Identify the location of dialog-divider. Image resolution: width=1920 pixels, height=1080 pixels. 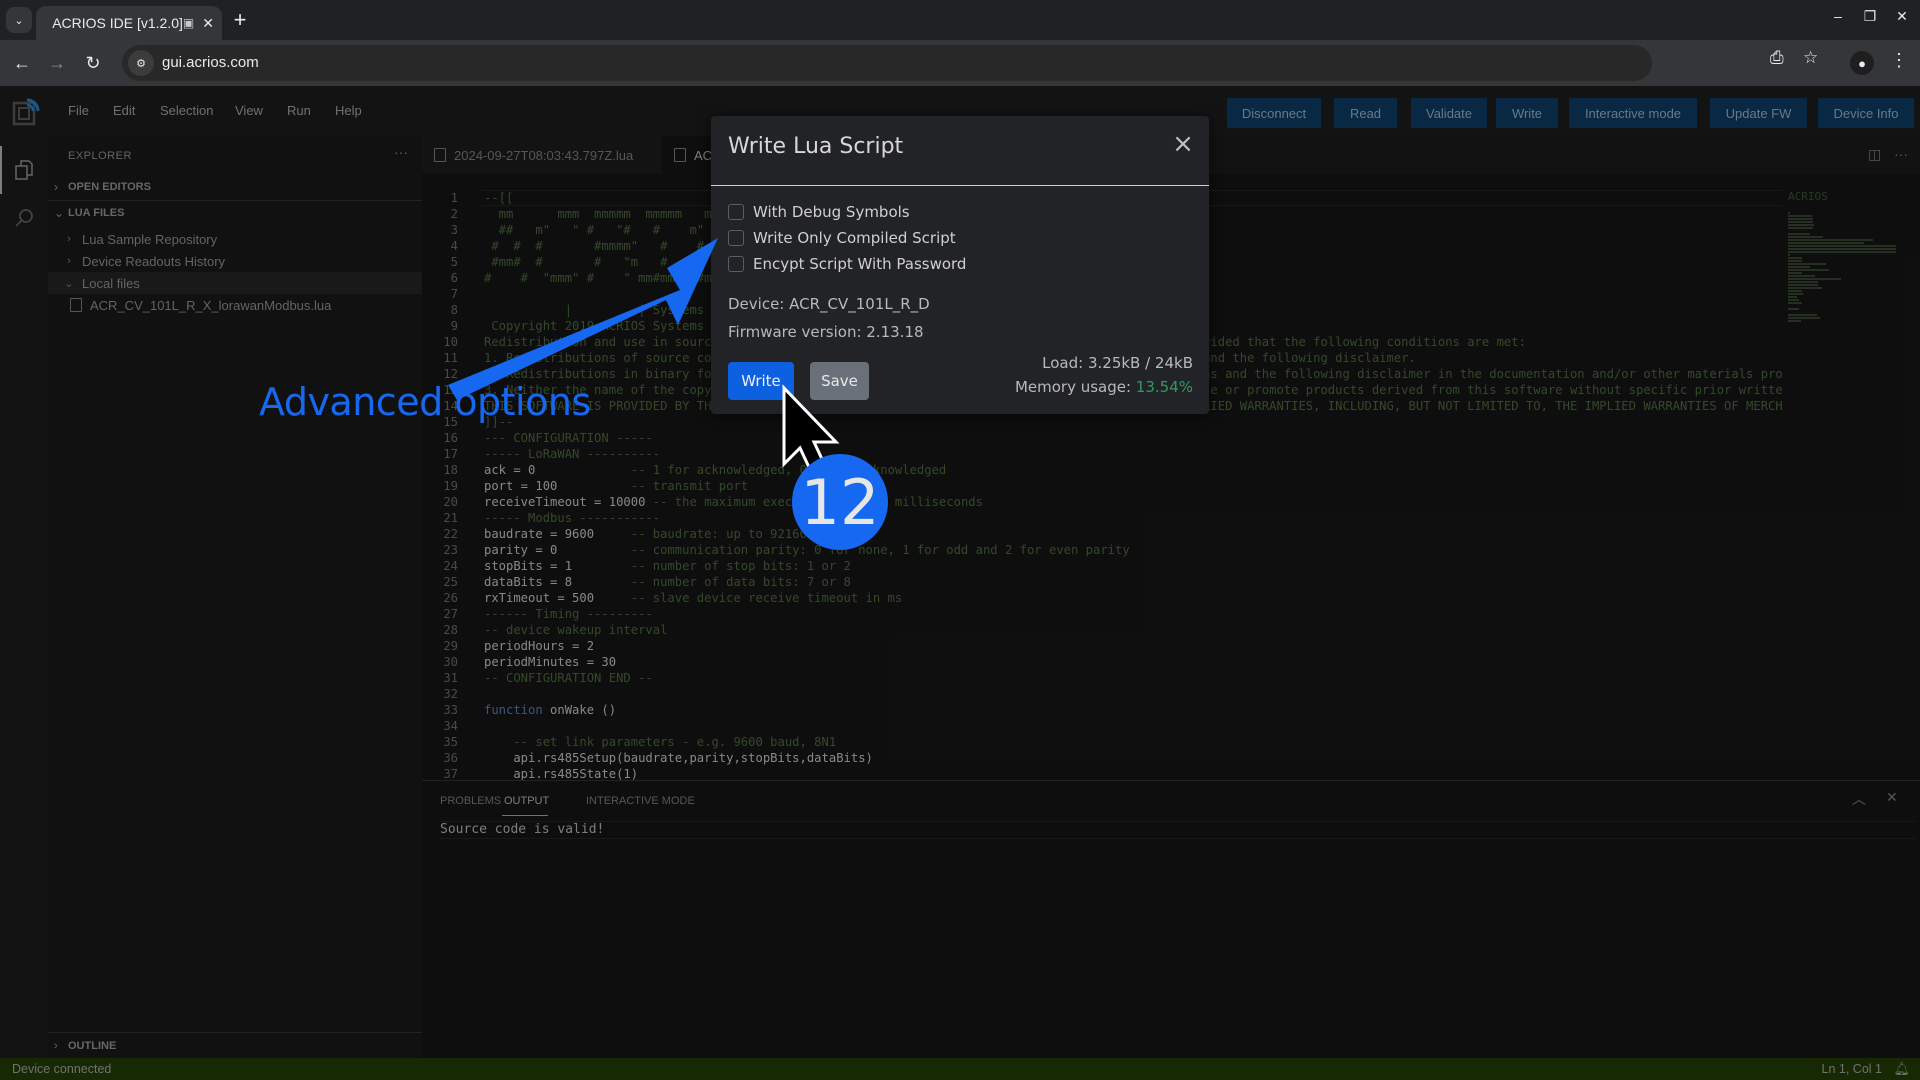
(960, 185).